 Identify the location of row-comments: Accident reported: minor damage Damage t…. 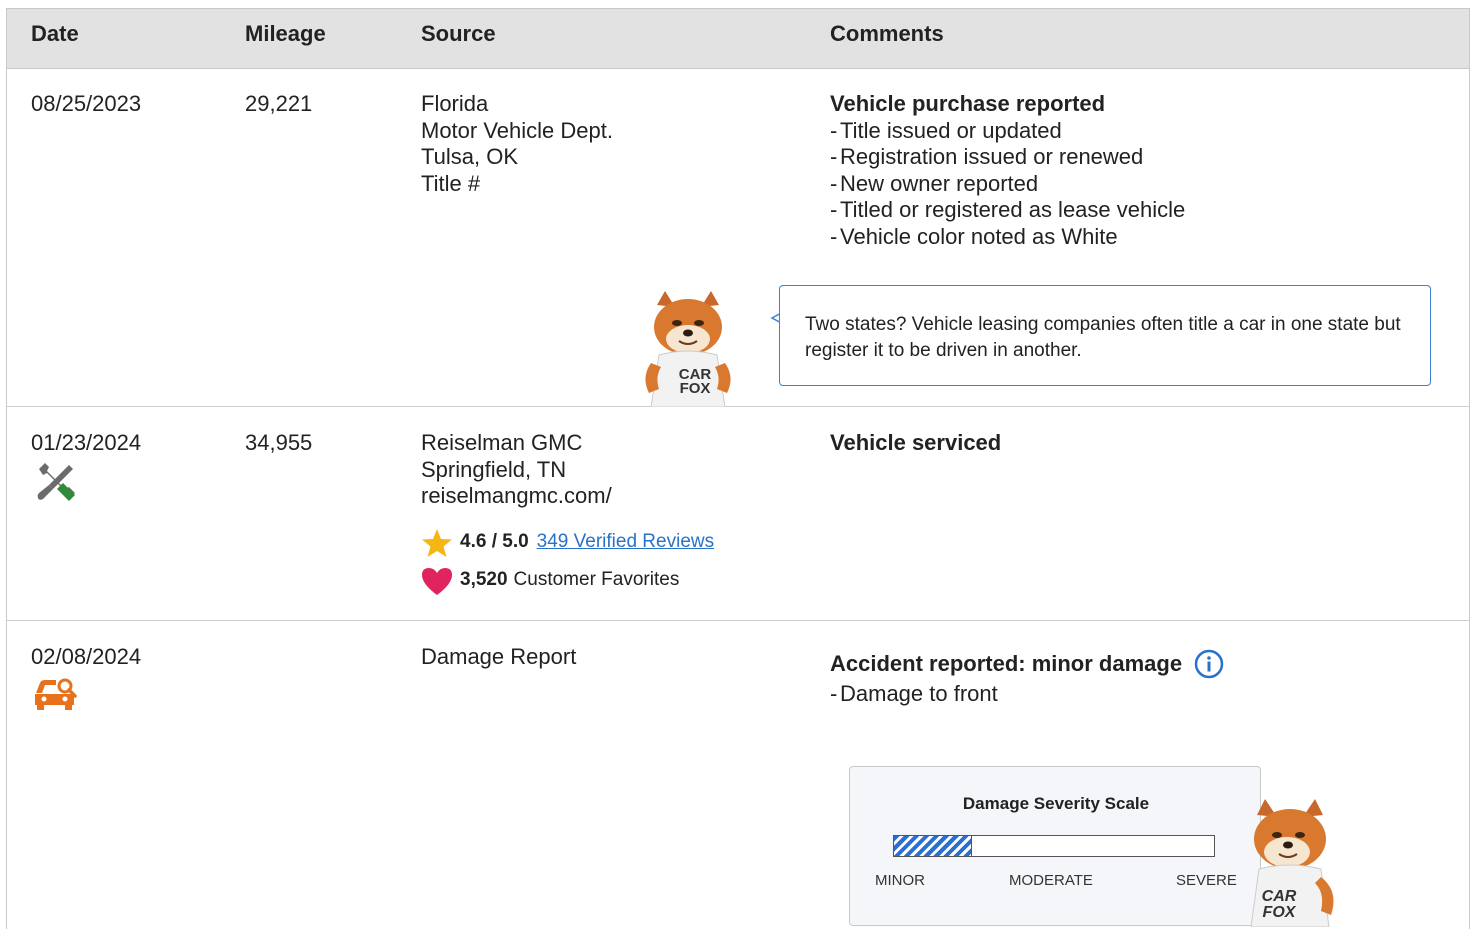
(1027, 678).